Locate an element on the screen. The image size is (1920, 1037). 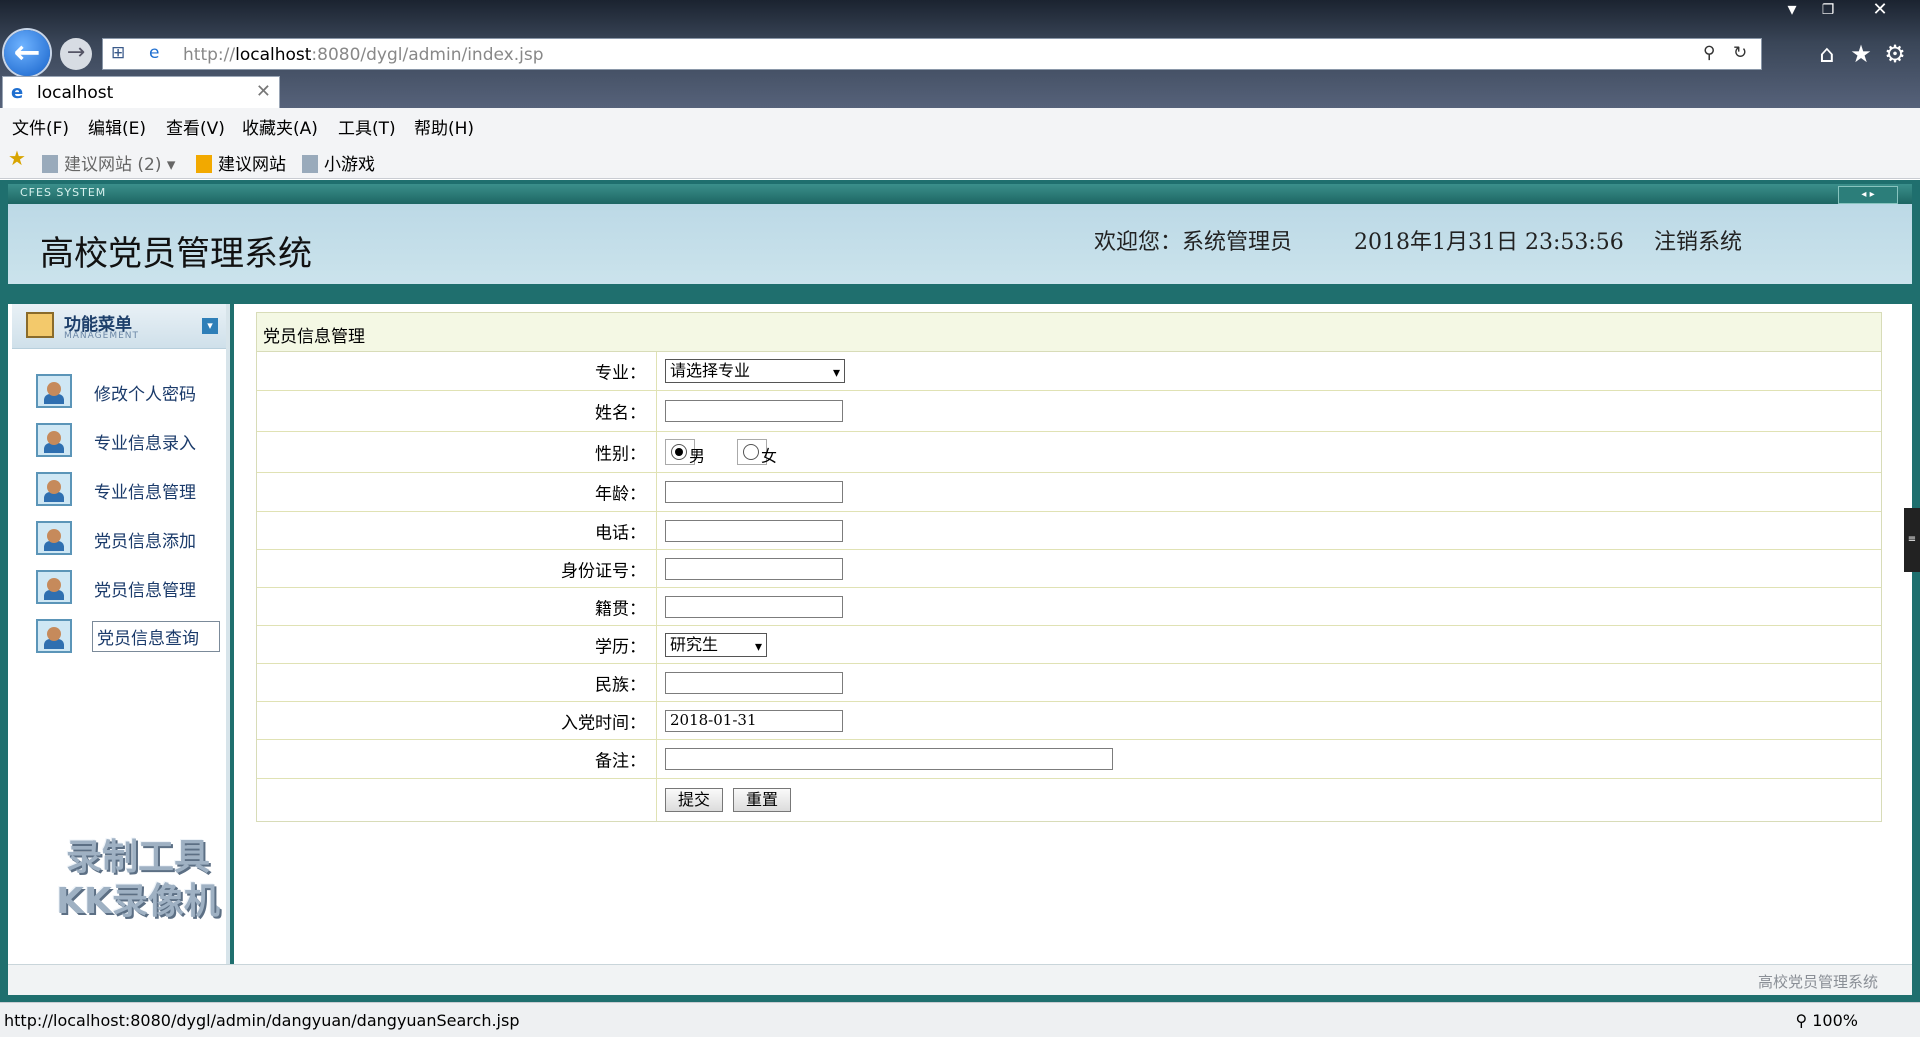
form-row-remark: 备注： is located at coordinates (1069, 759).